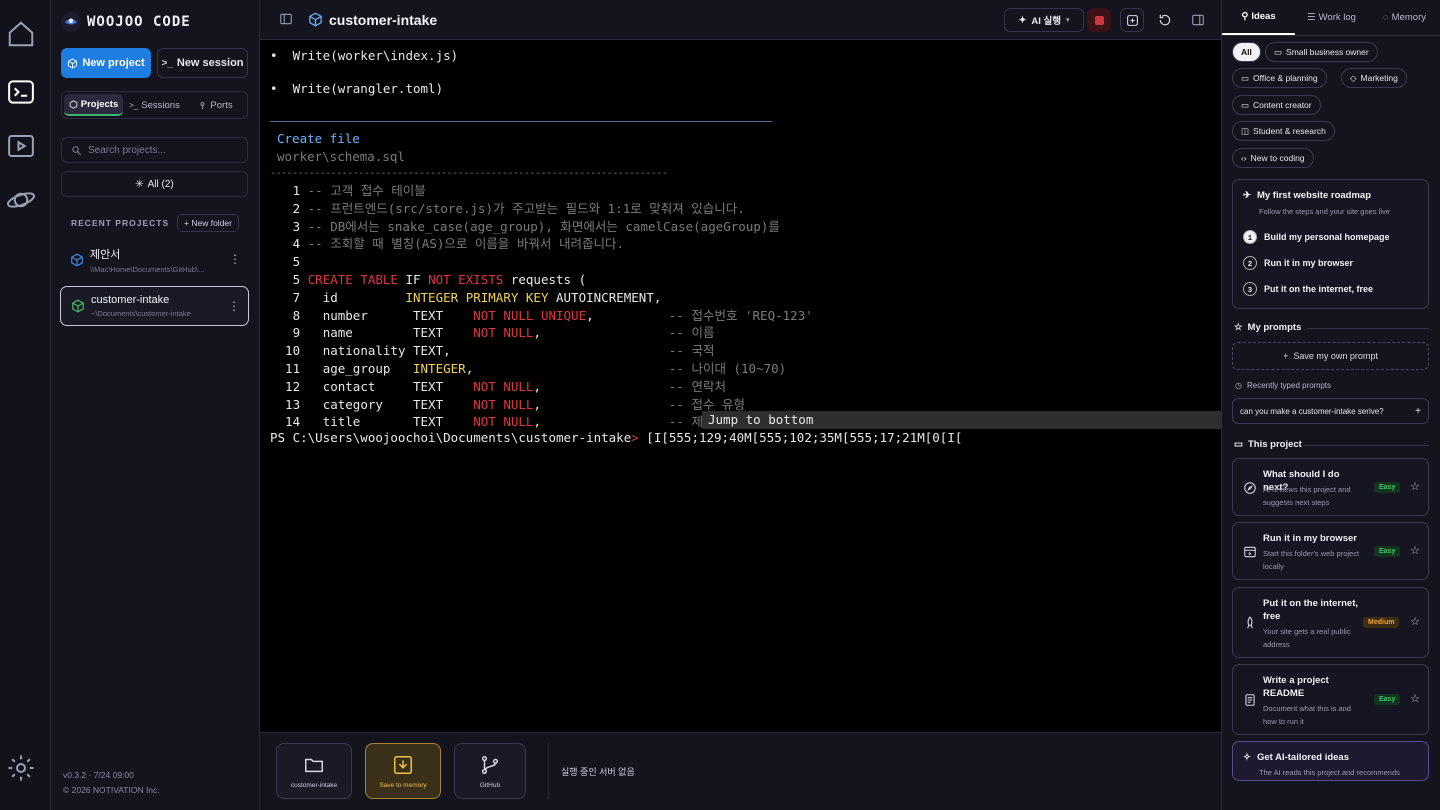 The height and width of the screenshot is (810, 1440). What do you see at coordinates (1247, 757) in the screenshot?
I see `sparkle-icon: ✧` at bounding box center [1247, 757].